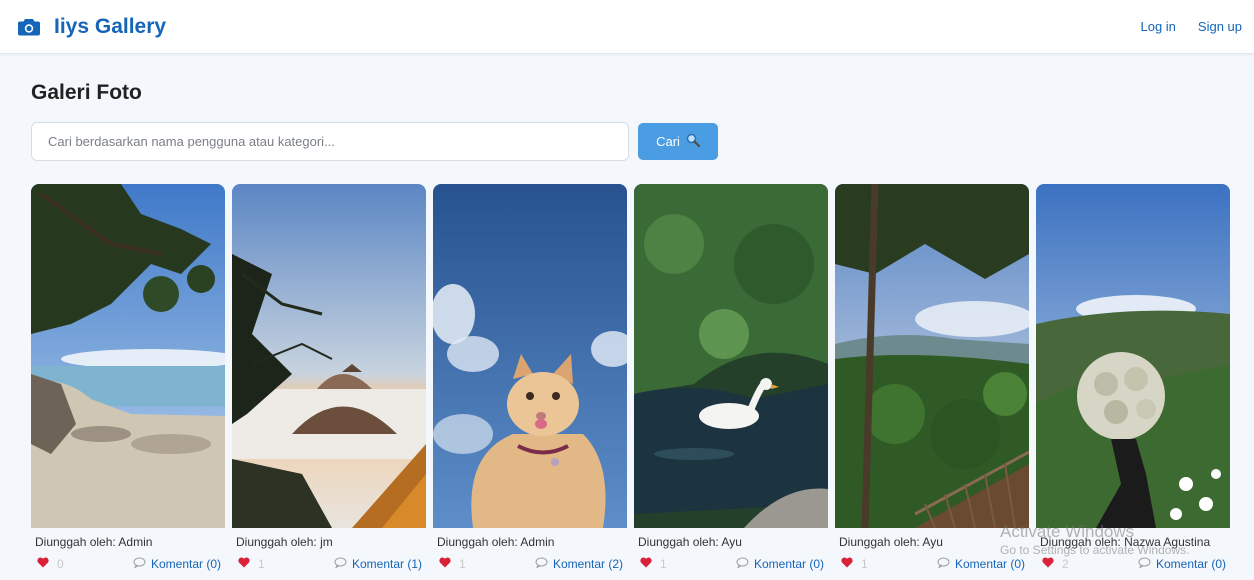 The image size is (1254, 580). I want to click on brand-title: Iiys Gallery, so click(110, 26).